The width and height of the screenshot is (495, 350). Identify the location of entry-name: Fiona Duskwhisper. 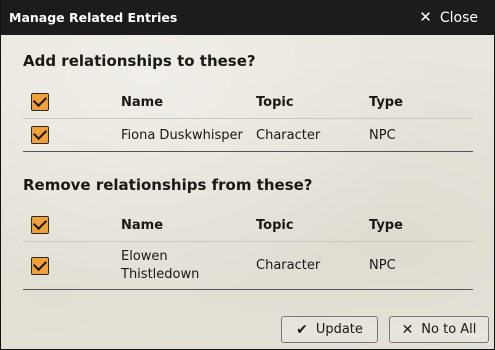
(182, 135).